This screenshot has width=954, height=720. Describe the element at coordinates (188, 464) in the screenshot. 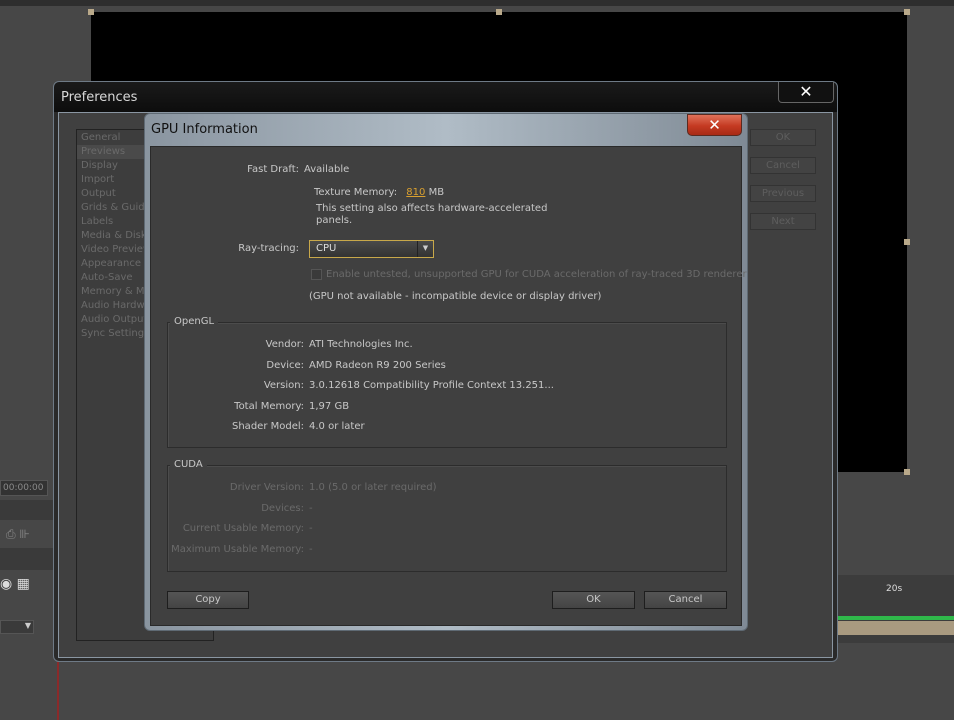

I see `cuda-title: CUDA` at that location.